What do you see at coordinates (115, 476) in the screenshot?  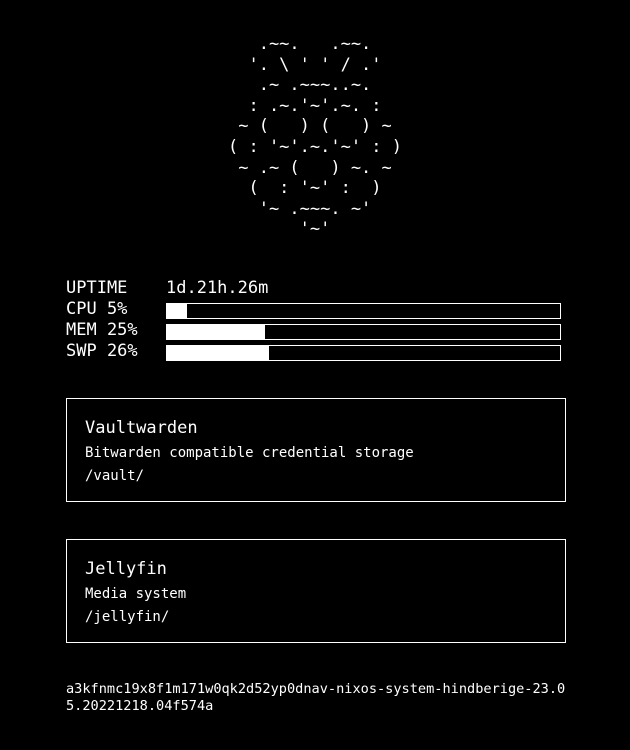 I see `service-path: /vault/` at bounding box center [115, 476].